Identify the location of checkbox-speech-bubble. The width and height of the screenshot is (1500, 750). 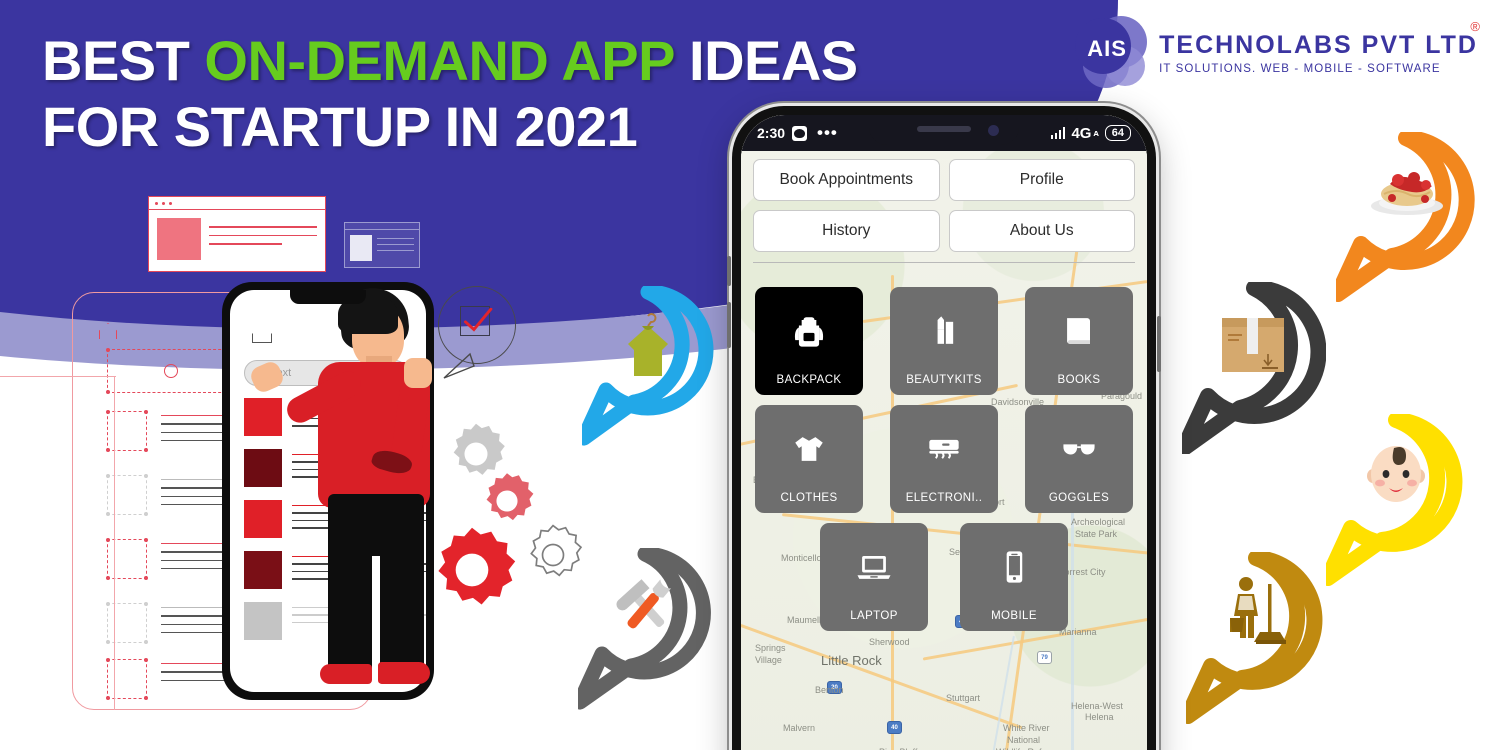
(477, 332).